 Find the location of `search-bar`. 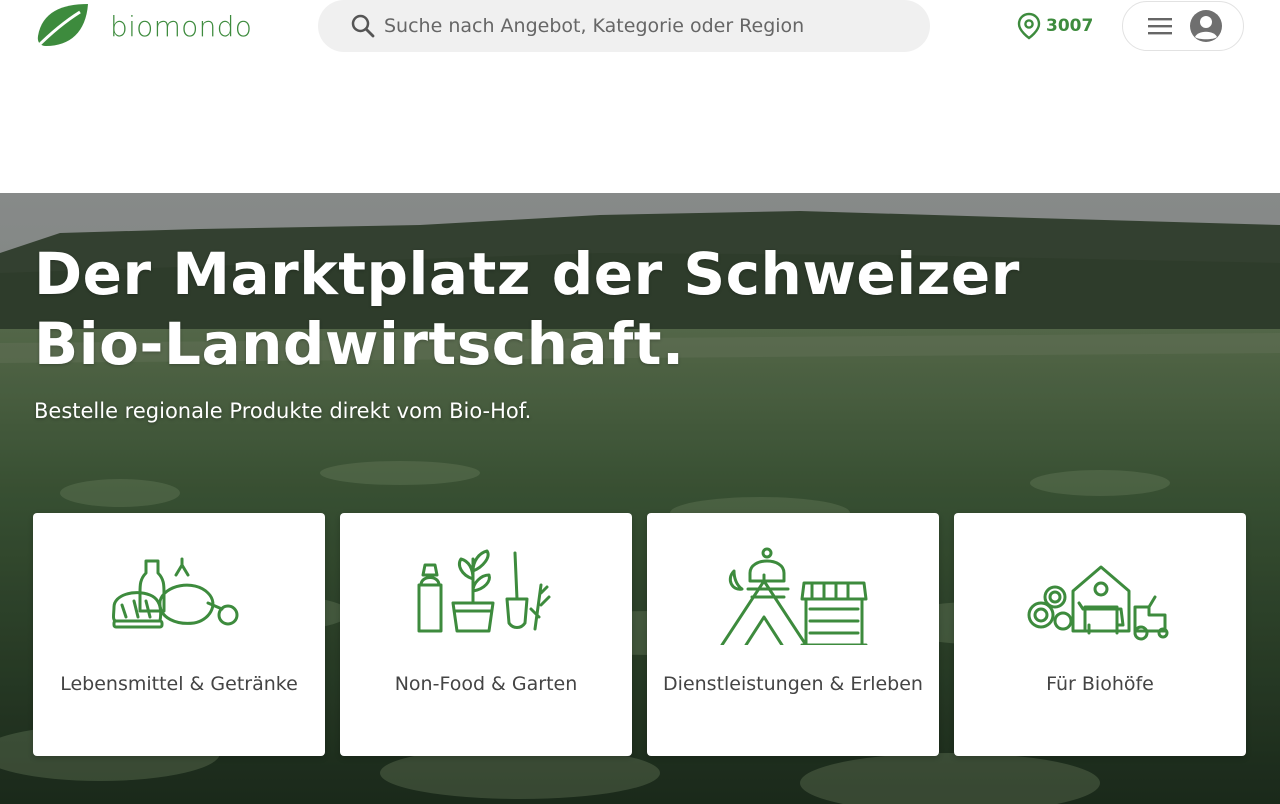

search-bar is located at coordinates (624, 26).